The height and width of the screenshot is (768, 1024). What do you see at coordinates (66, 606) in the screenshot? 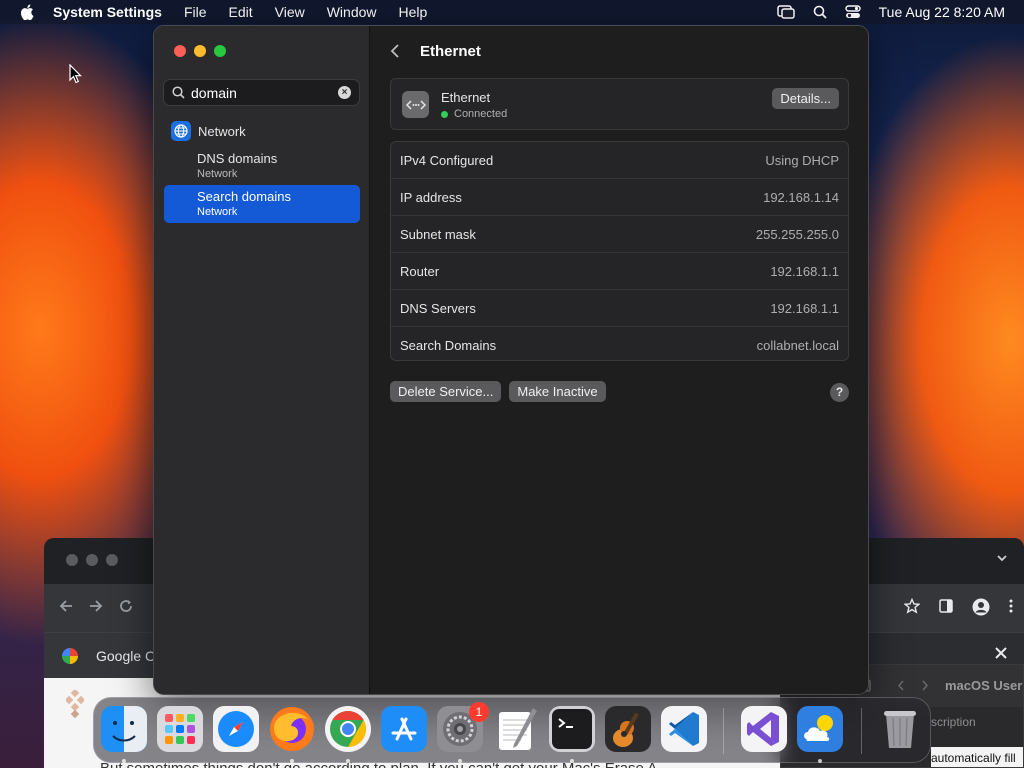
I see `back-arrow-icon` at bounding box center [66, 606].